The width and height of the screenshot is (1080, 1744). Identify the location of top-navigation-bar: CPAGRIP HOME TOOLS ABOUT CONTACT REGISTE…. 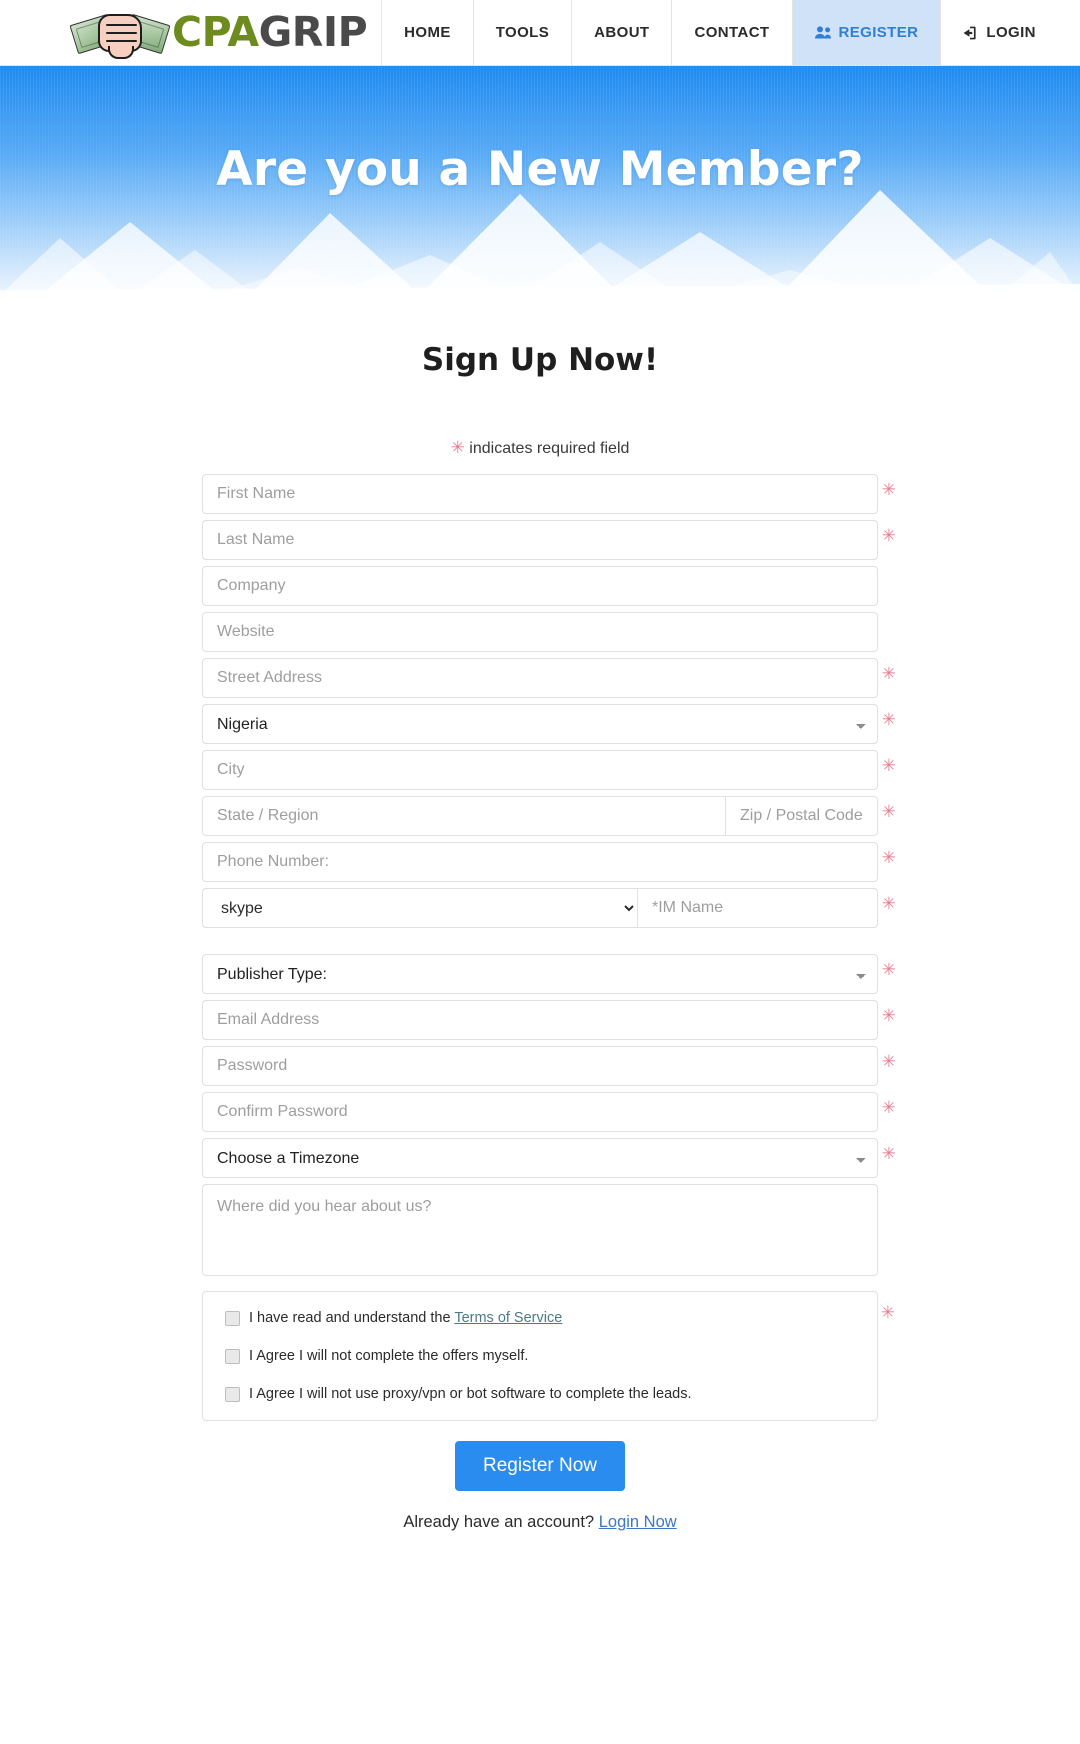
(540, 33).